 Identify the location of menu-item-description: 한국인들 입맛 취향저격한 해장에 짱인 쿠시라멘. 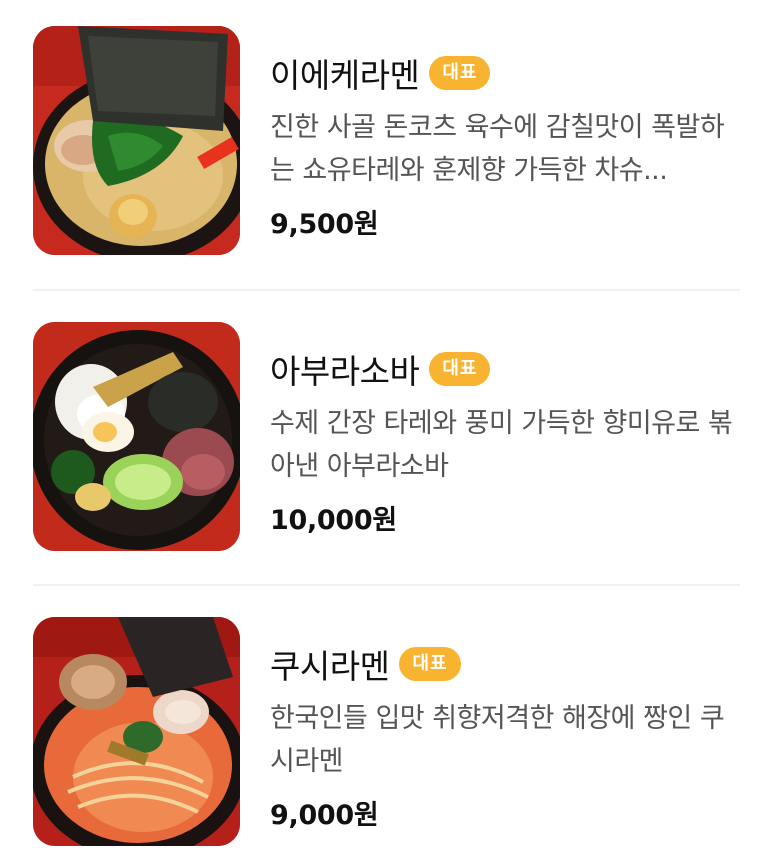
(497, 740).